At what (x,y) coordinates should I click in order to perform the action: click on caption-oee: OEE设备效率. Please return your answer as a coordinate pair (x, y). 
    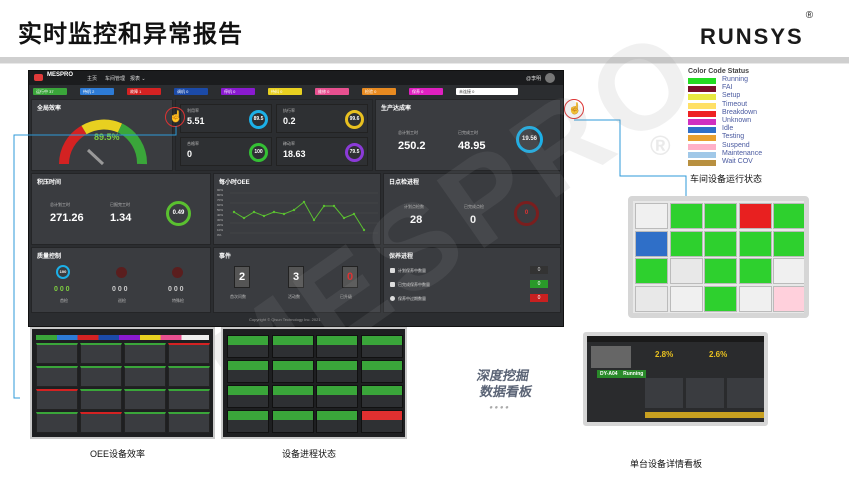
    Looking at the image, I should click on (118, 454).